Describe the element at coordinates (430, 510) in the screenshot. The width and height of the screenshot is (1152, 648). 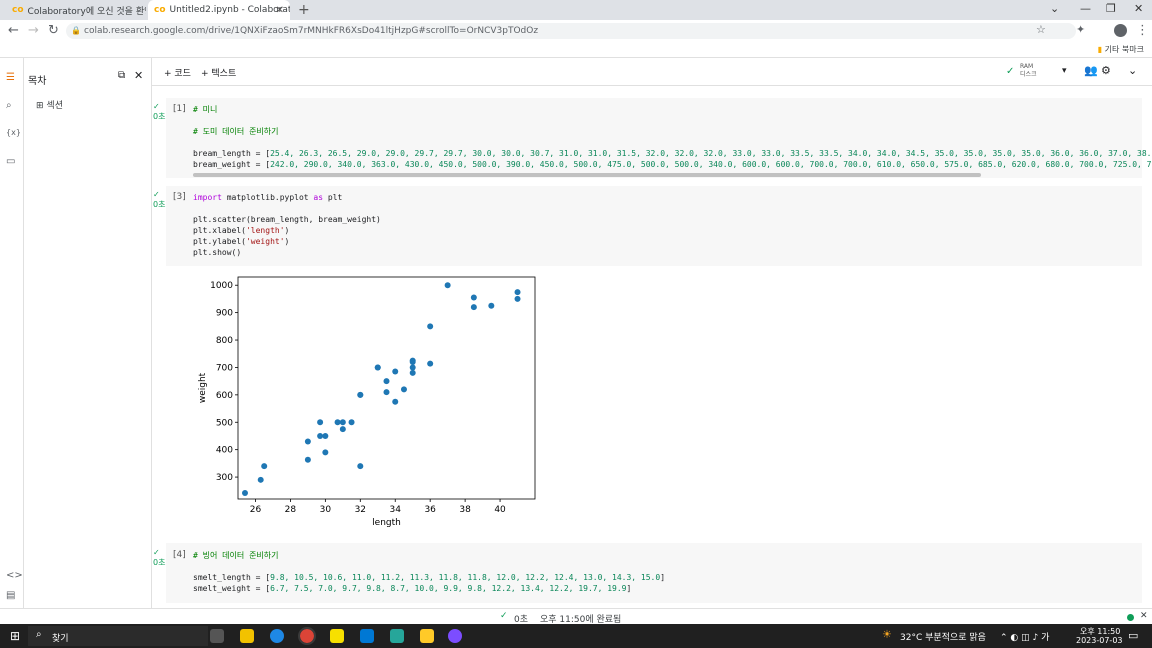
I see `x-tick-label: 36` at that location.